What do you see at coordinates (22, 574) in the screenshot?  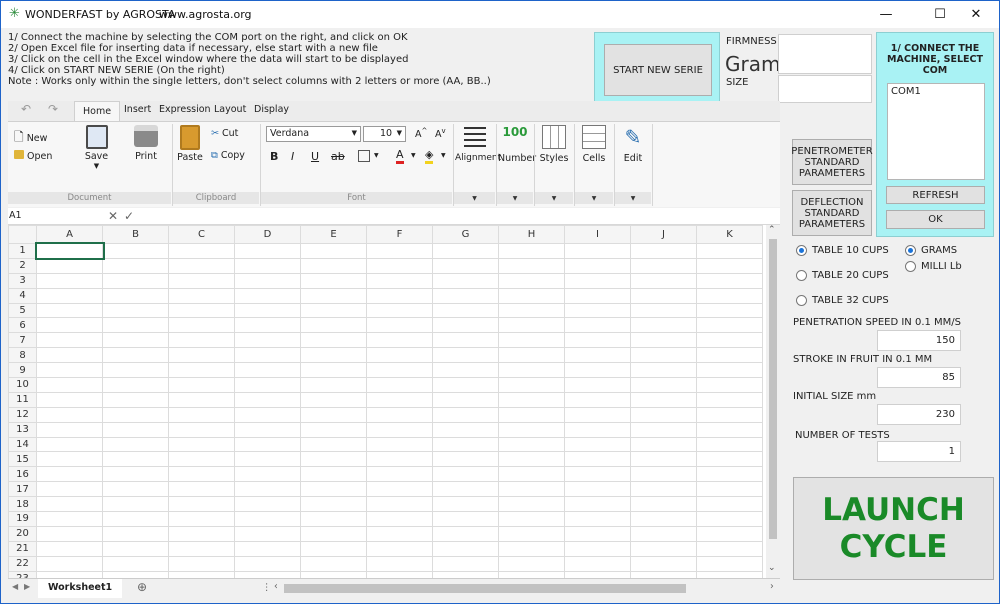 I see `row-header: 23` at bounding box center [22, 574].